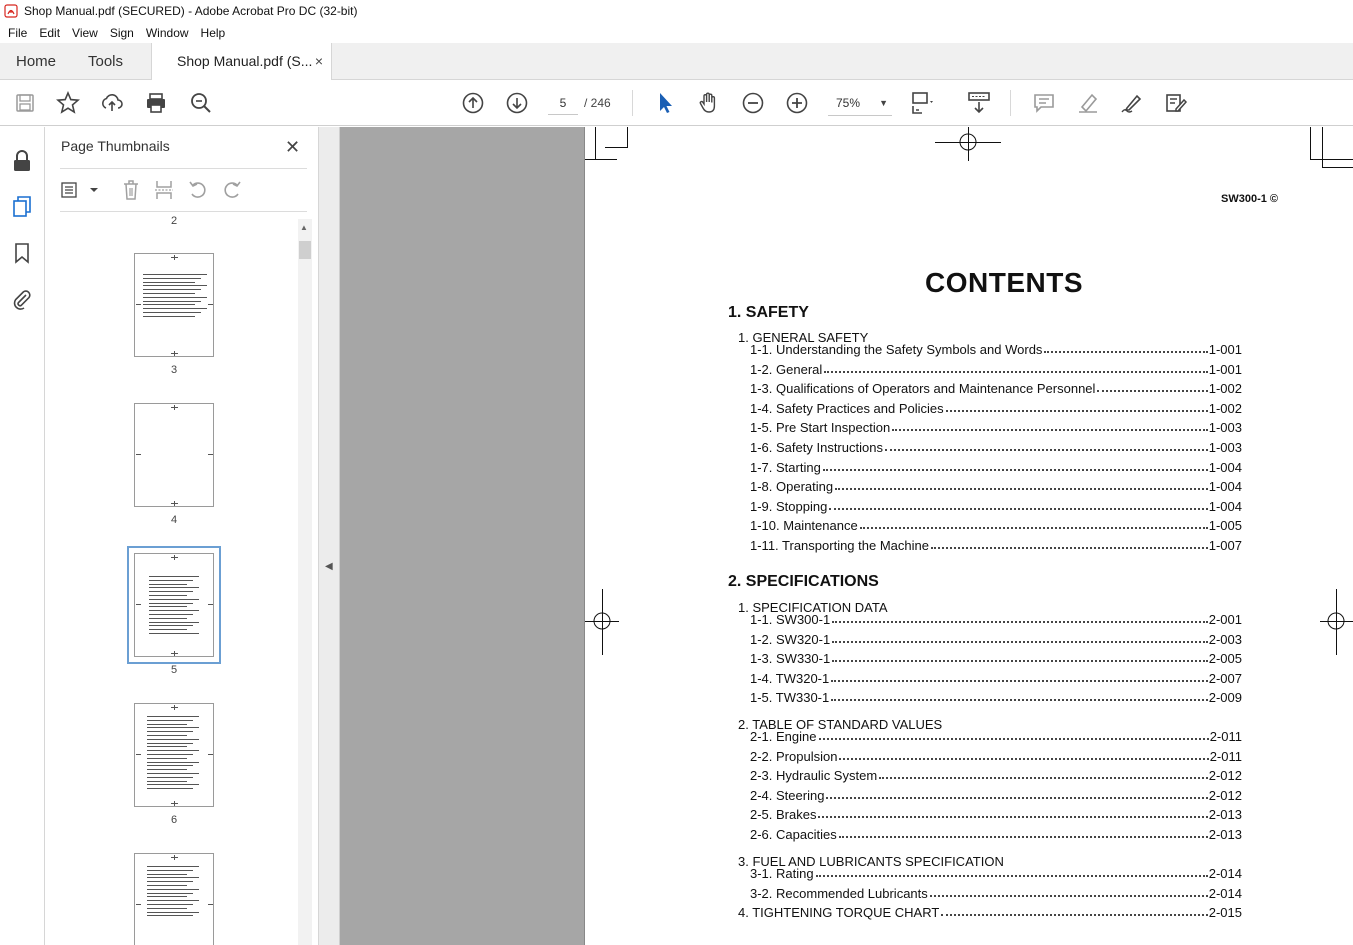 This screenshot has height=945, width=1353. What do you see at coordinates (783, 815) in the screenshot?
I see `toc-entry-label: 2-5. Brakes` at bounding box center [783, 815].